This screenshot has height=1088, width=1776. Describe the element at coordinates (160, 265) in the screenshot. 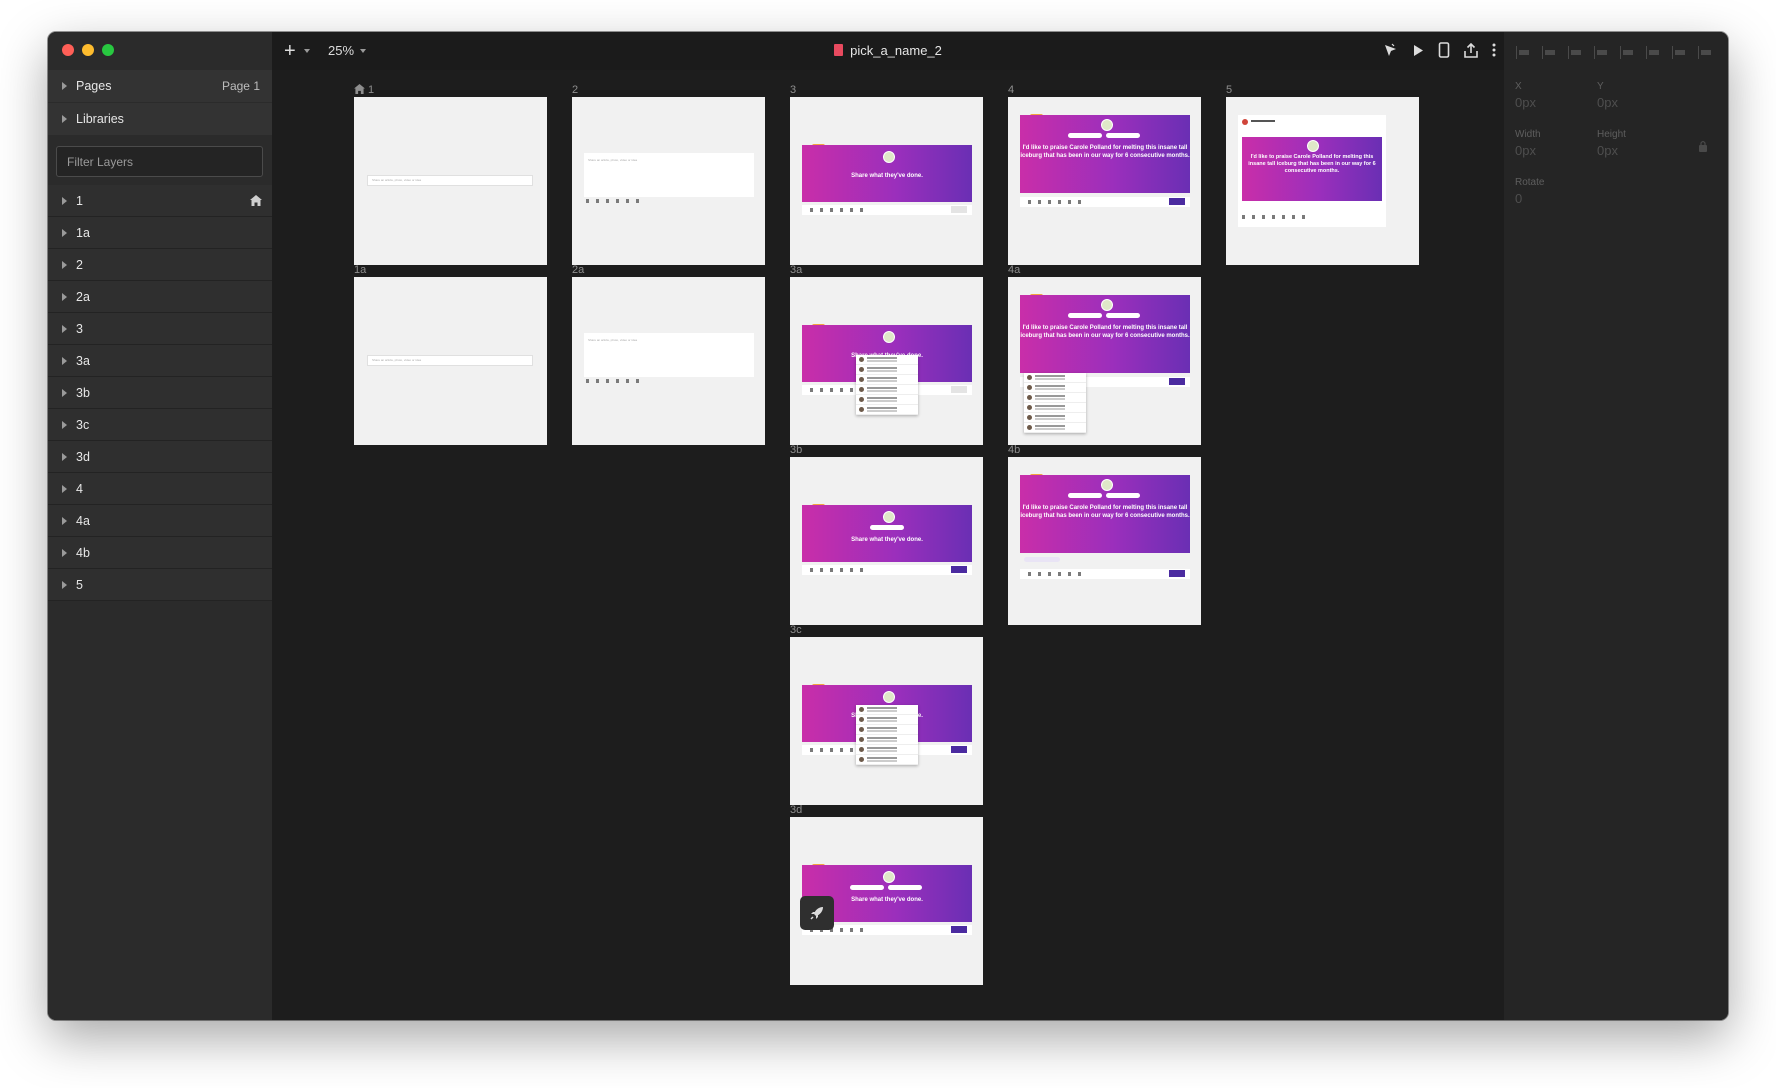

I see `layer-row-2: 2` at that location.